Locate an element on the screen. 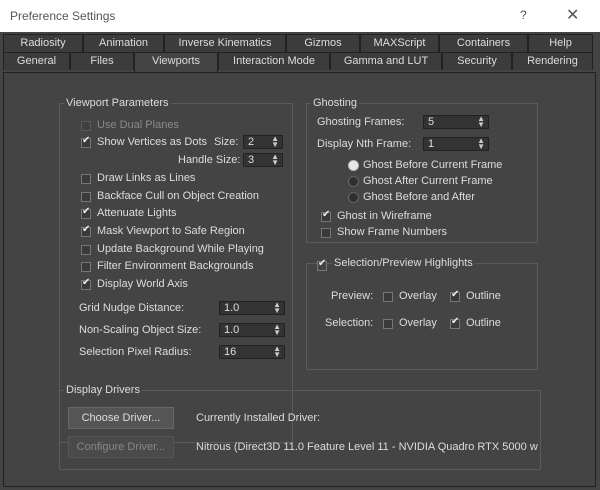 The image size is (600, 490). handle-size-spinner: 3 ▲ ▼ is located at coordinates (263, 160).